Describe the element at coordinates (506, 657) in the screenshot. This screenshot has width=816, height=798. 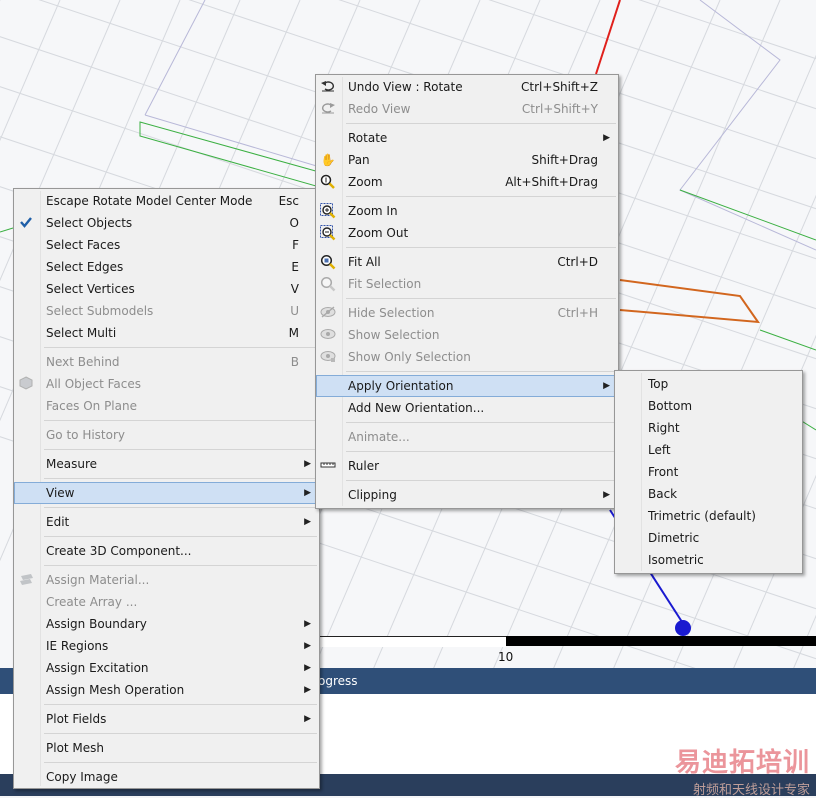
I see `ruler-label: 10` at that location.